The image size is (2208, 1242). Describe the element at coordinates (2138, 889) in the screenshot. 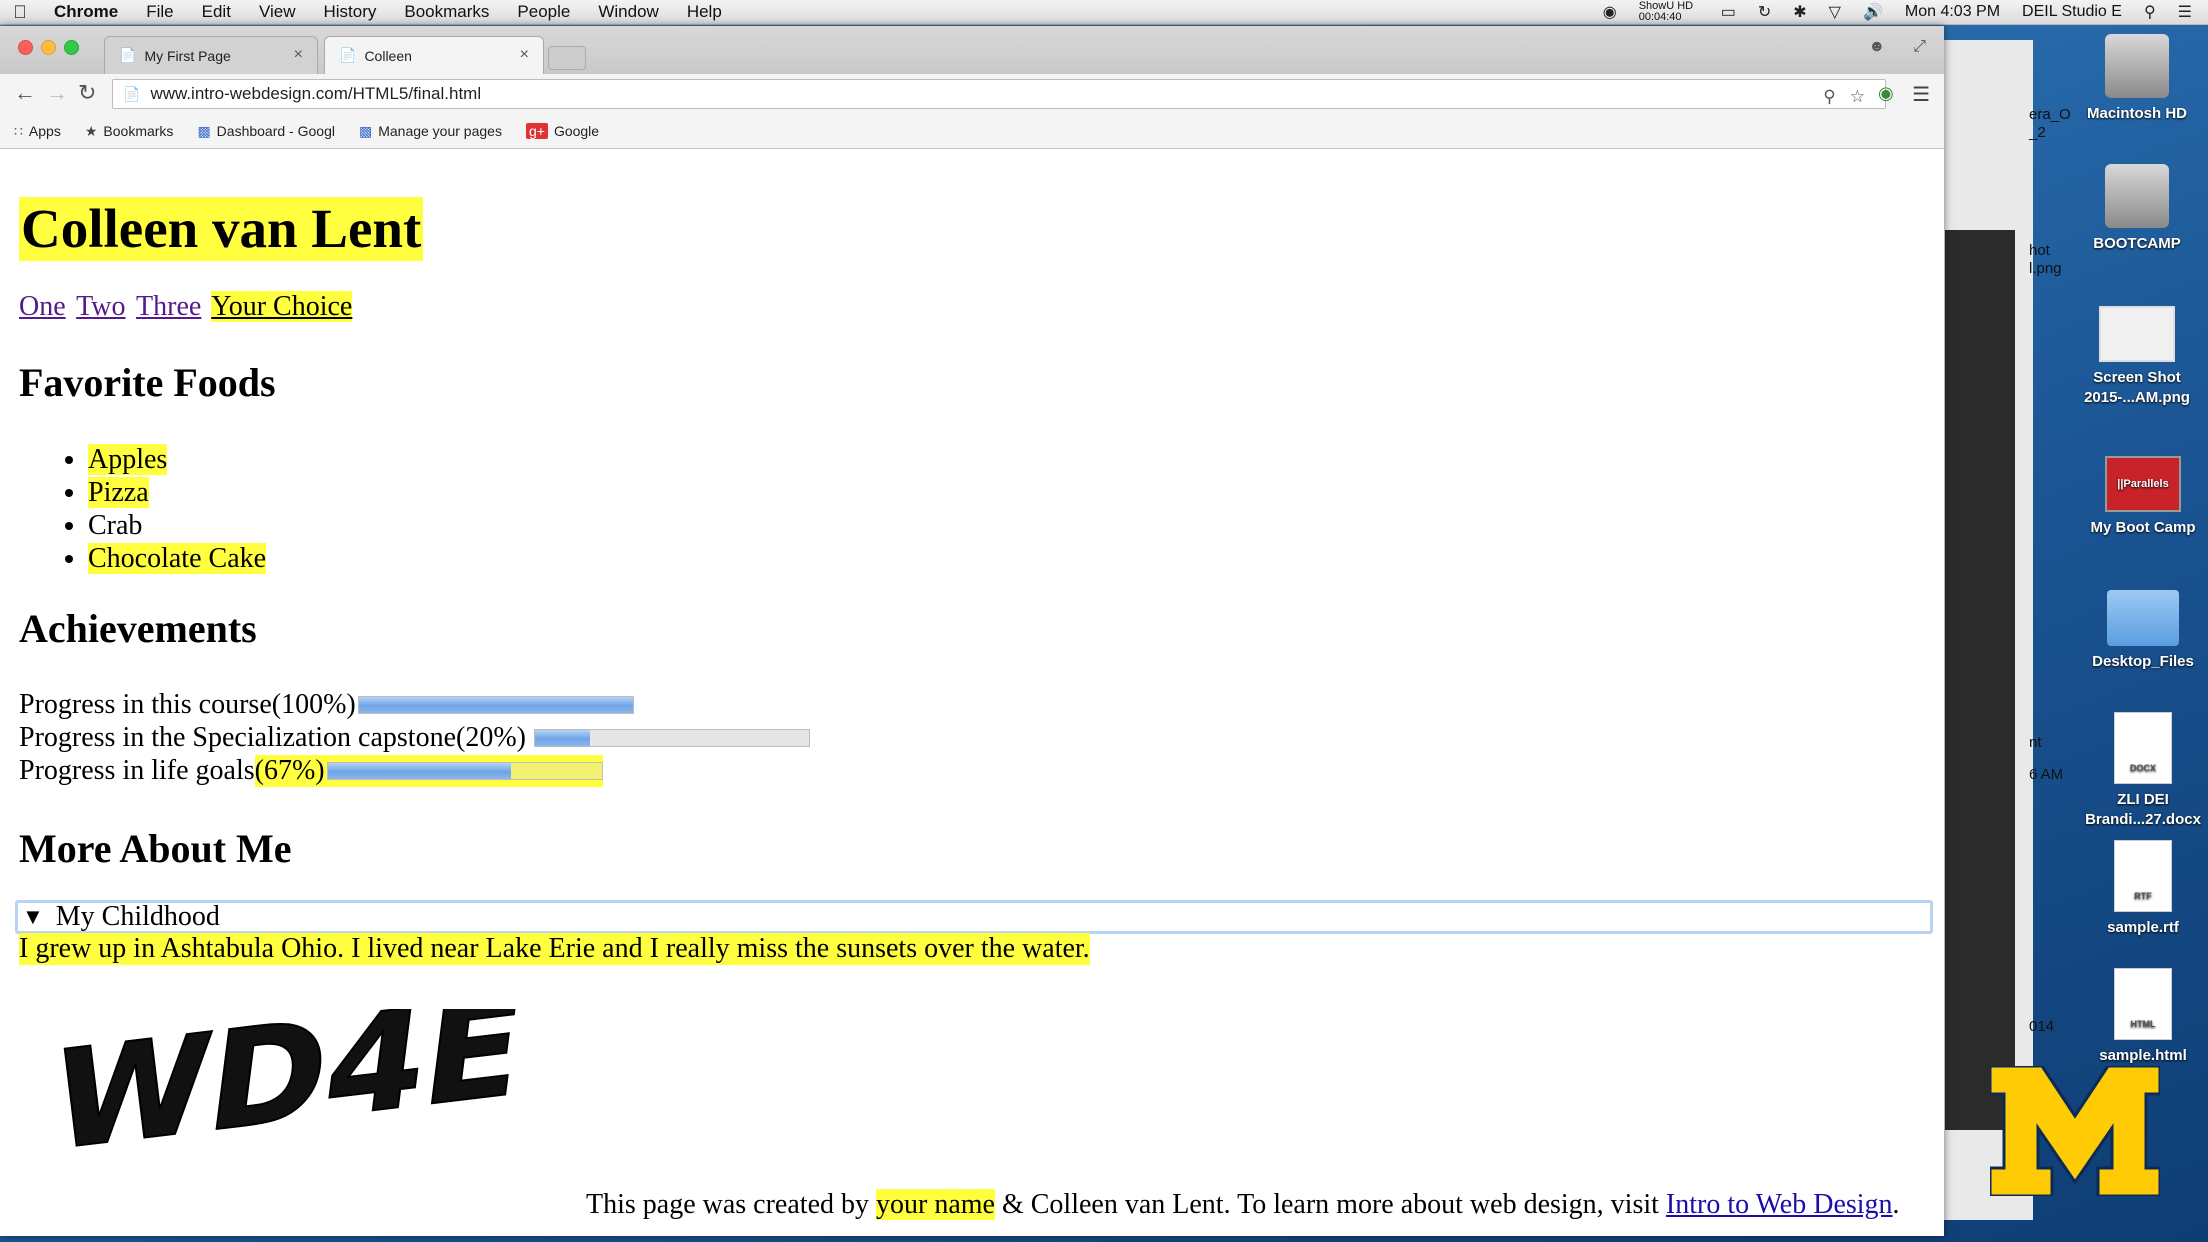

I see `desktop-icon-sample-rtf: RTF sample.rtf` at that location.